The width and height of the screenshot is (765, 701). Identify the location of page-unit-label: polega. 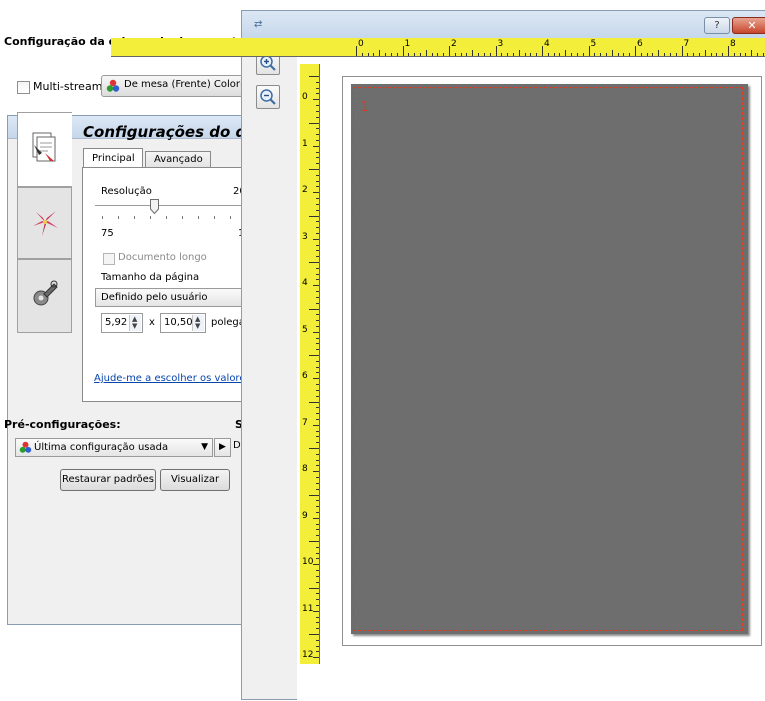
(228, 322).